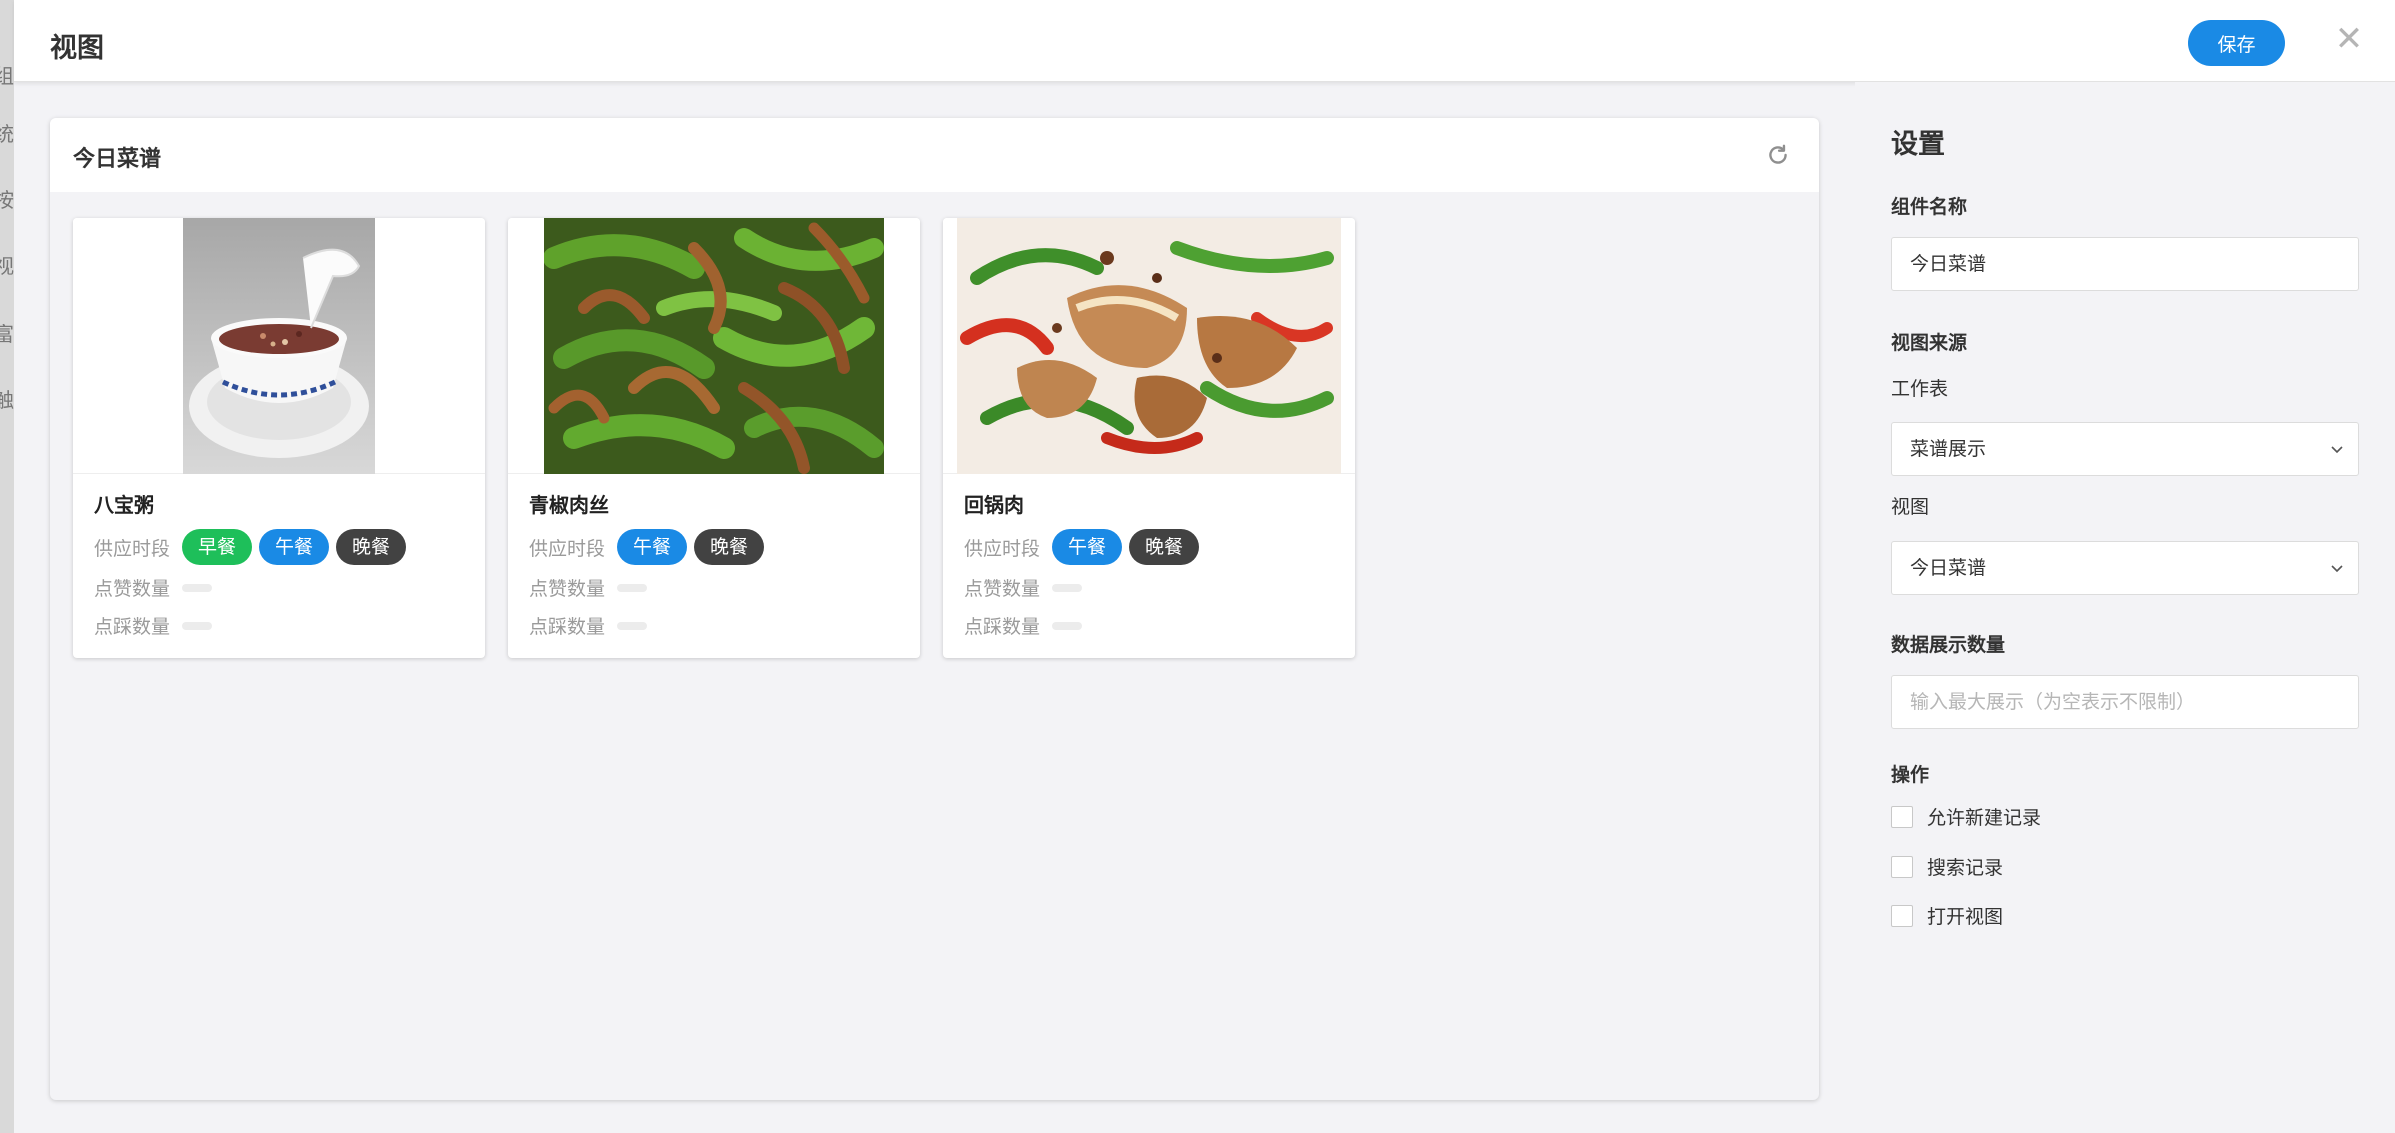  I want to click on close-icon: ✕, so click(2349, 39).